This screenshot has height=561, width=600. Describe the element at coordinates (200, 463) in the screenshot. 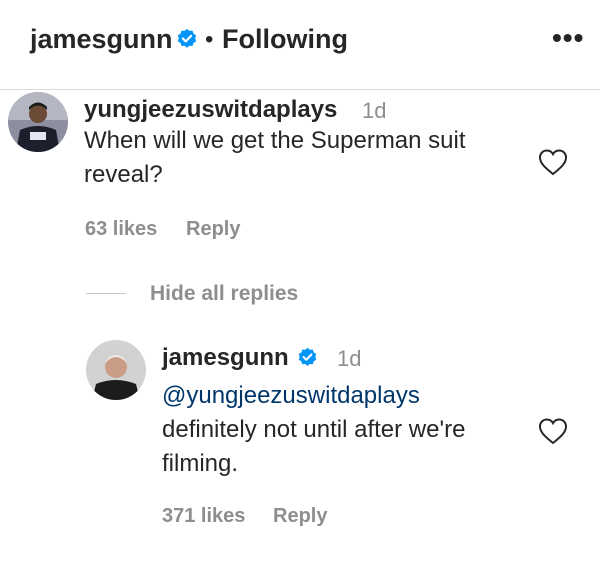

I see `reply-text-line: filming.` at that location.